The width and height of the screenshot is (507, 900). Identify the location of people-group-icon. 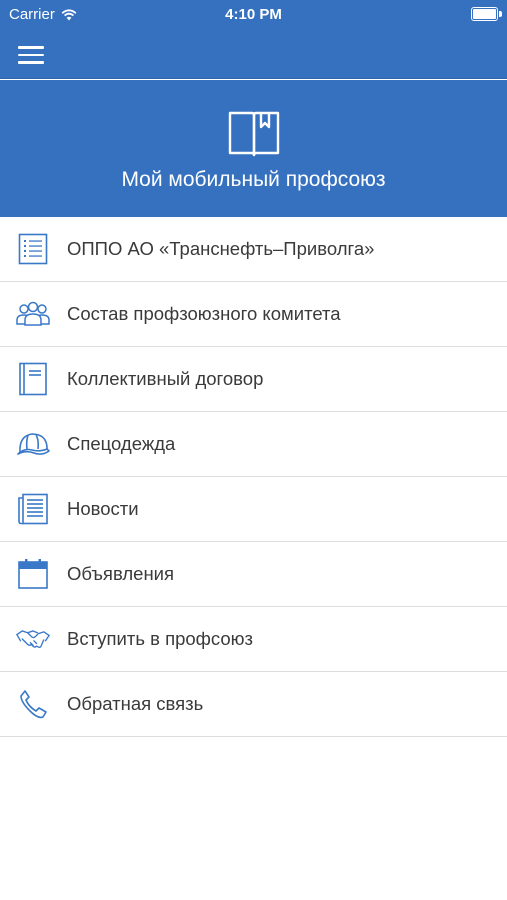
(33, 314).